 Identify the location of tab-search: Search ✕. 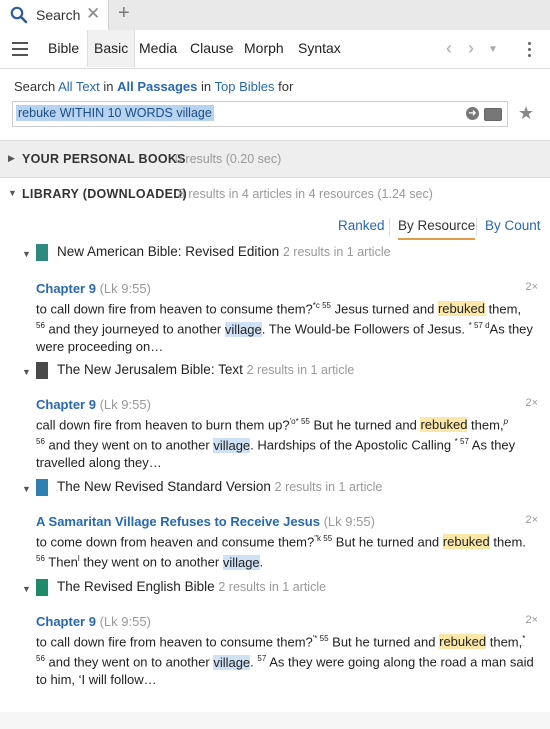
(54, 15).